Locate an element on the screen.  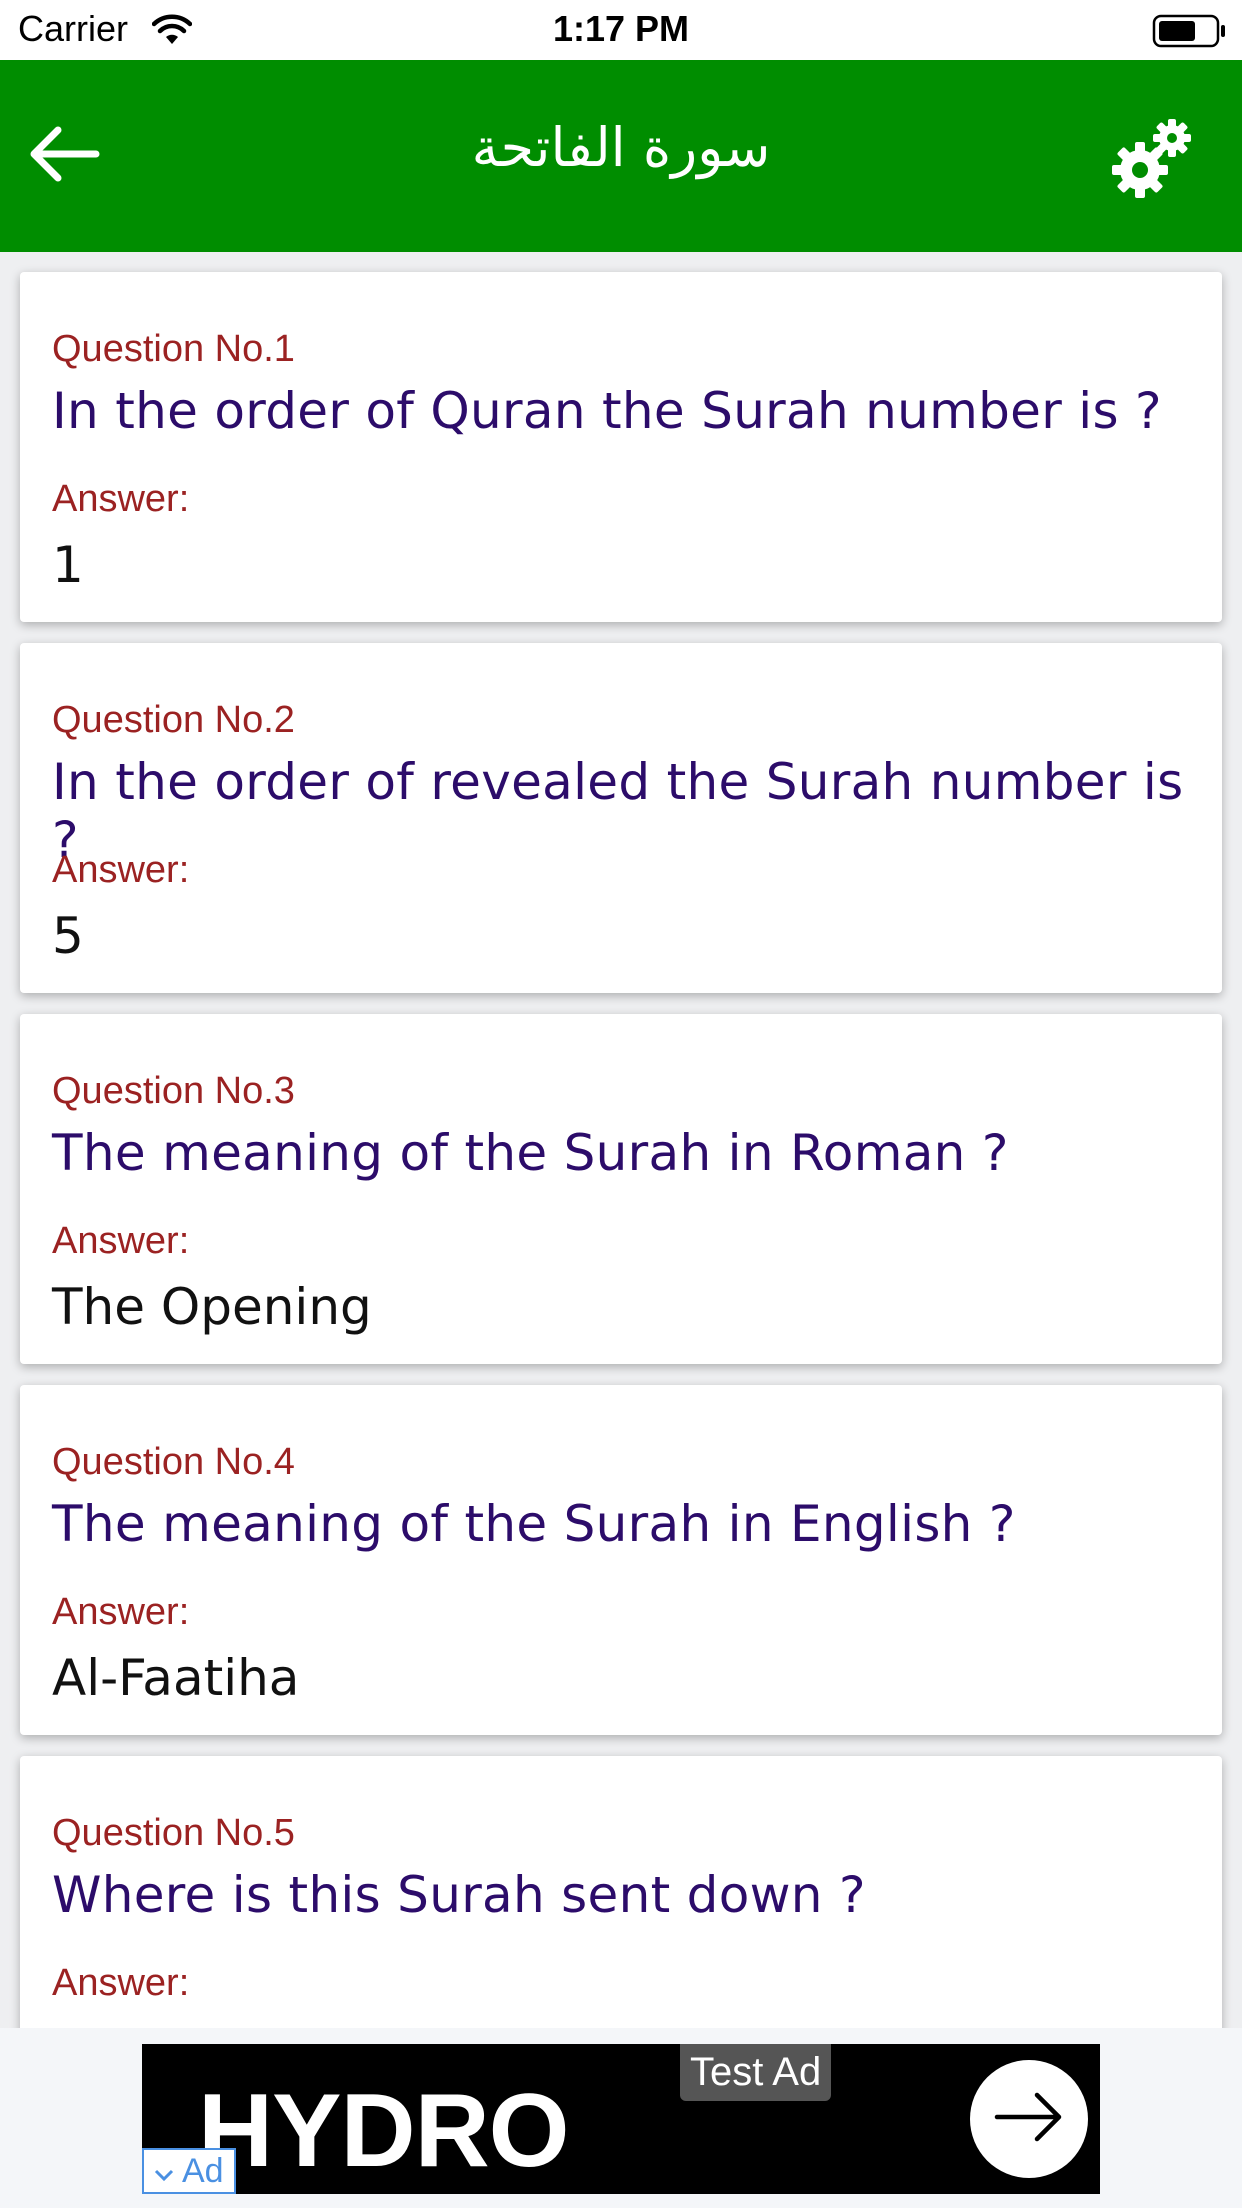
answer-text: M is located at coordinates (73, 2024).